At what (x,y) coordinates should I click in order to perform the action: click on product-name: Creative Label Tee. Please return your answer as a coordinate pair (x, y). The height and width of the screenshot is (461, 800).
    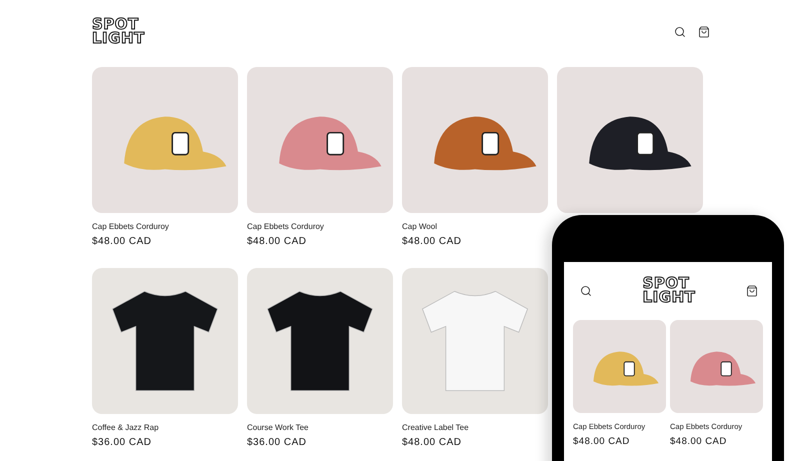
    Looking at the image, I should click on (475, 427).